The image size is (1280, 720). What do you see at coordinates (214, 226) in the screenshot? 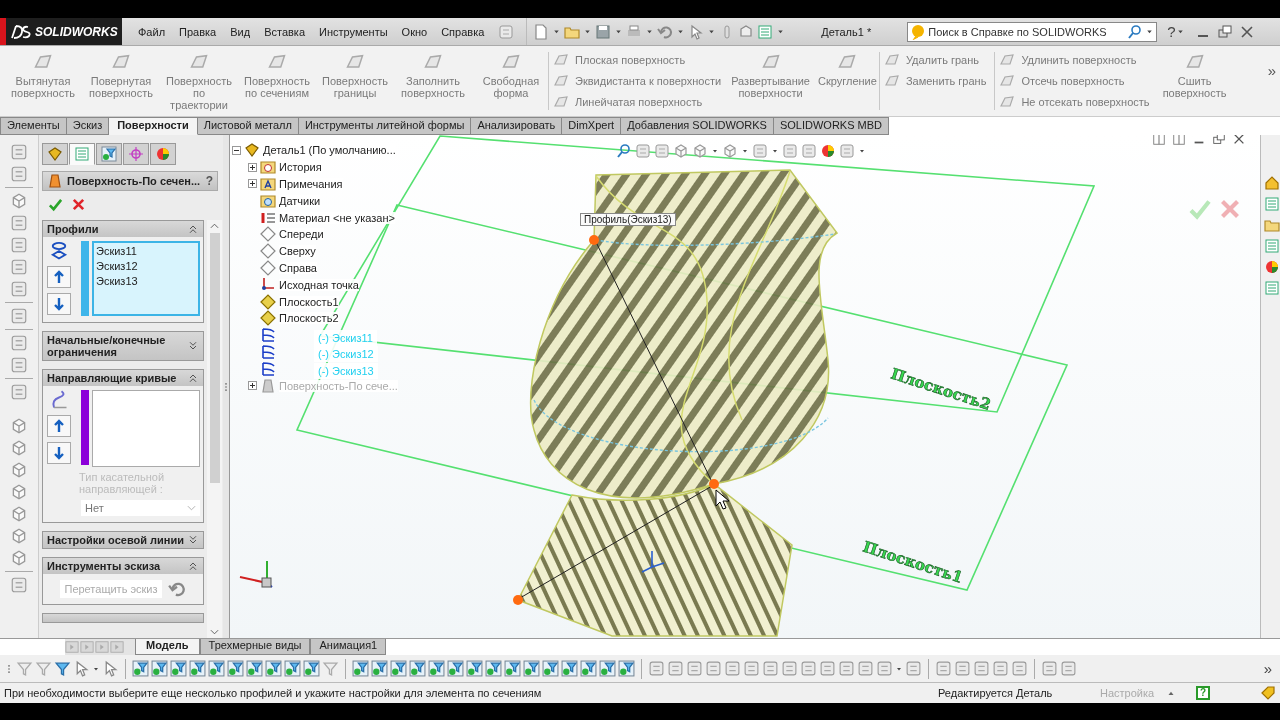
I see `scroll-up-icon` at bounding box center [214, 226].